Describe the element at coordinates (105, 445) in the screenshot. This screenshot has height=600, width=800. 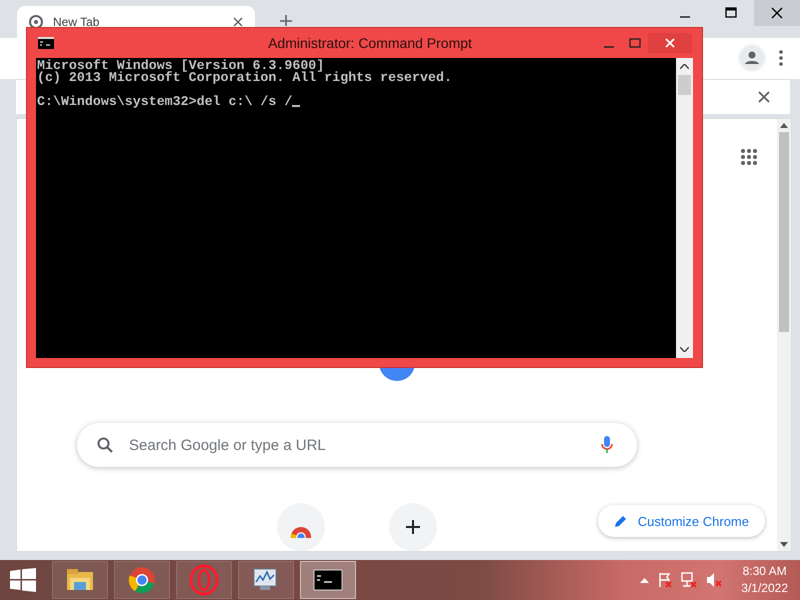
I see `search-icon` at that location.